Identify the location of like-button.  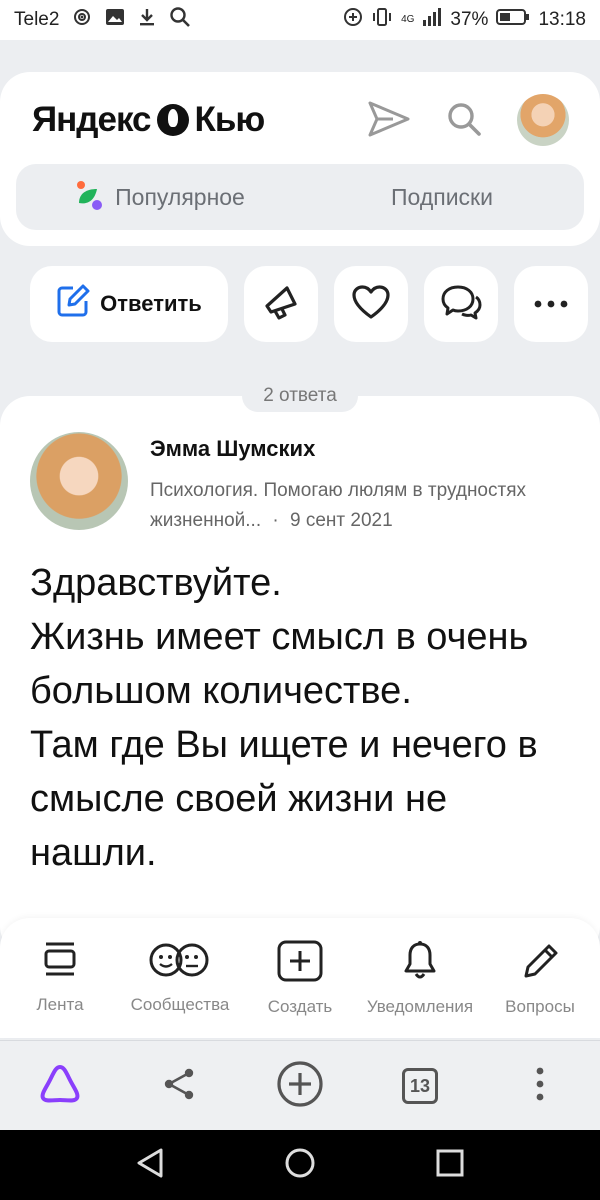
(371, 304).